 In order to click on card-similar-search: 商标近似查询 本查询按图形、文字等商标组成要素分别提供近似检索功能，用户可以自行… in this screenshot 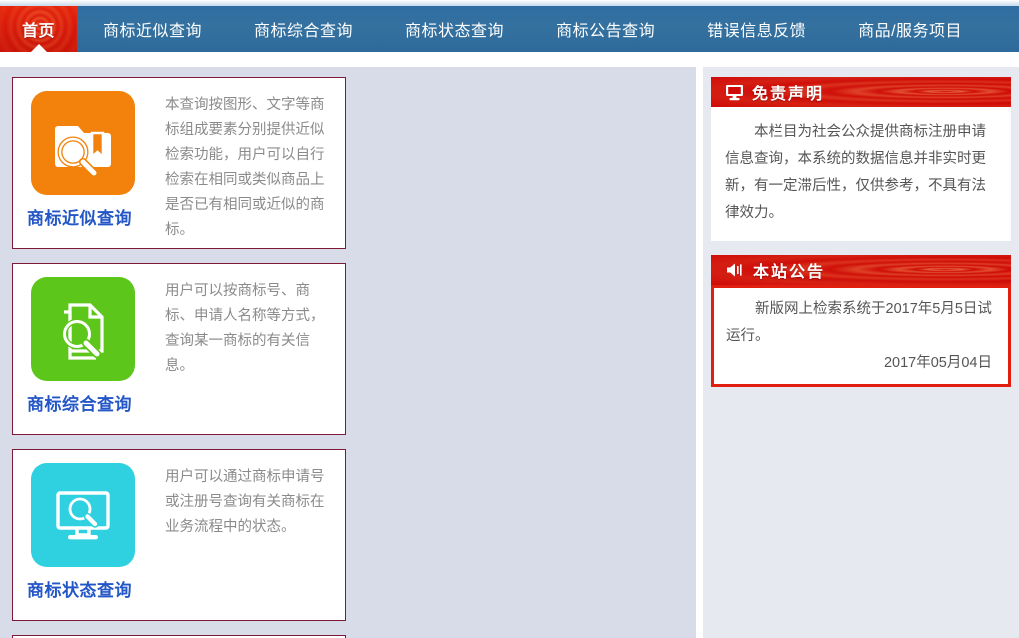, I will do `click(179, 163)`.